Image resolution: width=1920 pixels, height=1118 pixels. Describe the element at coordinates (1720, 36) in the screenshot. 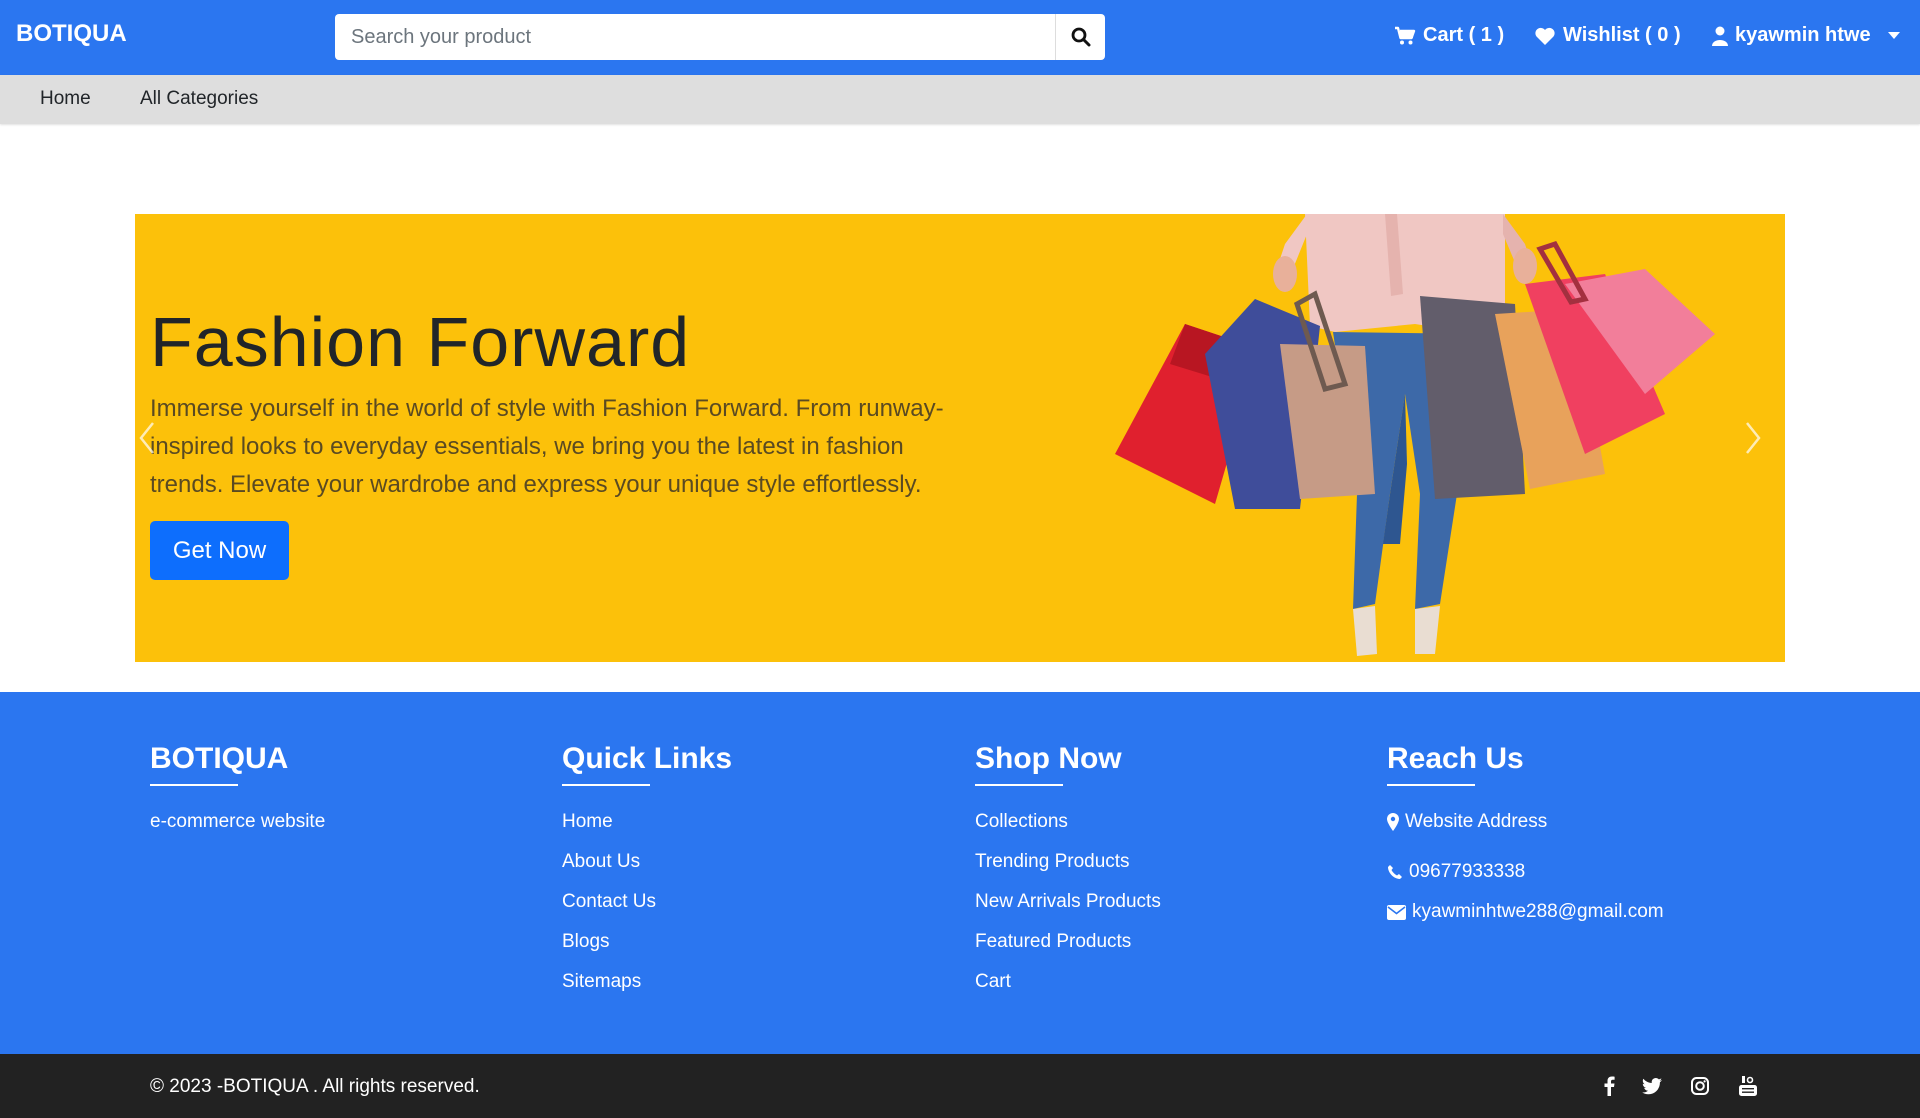

I see `user-icon` at that location.